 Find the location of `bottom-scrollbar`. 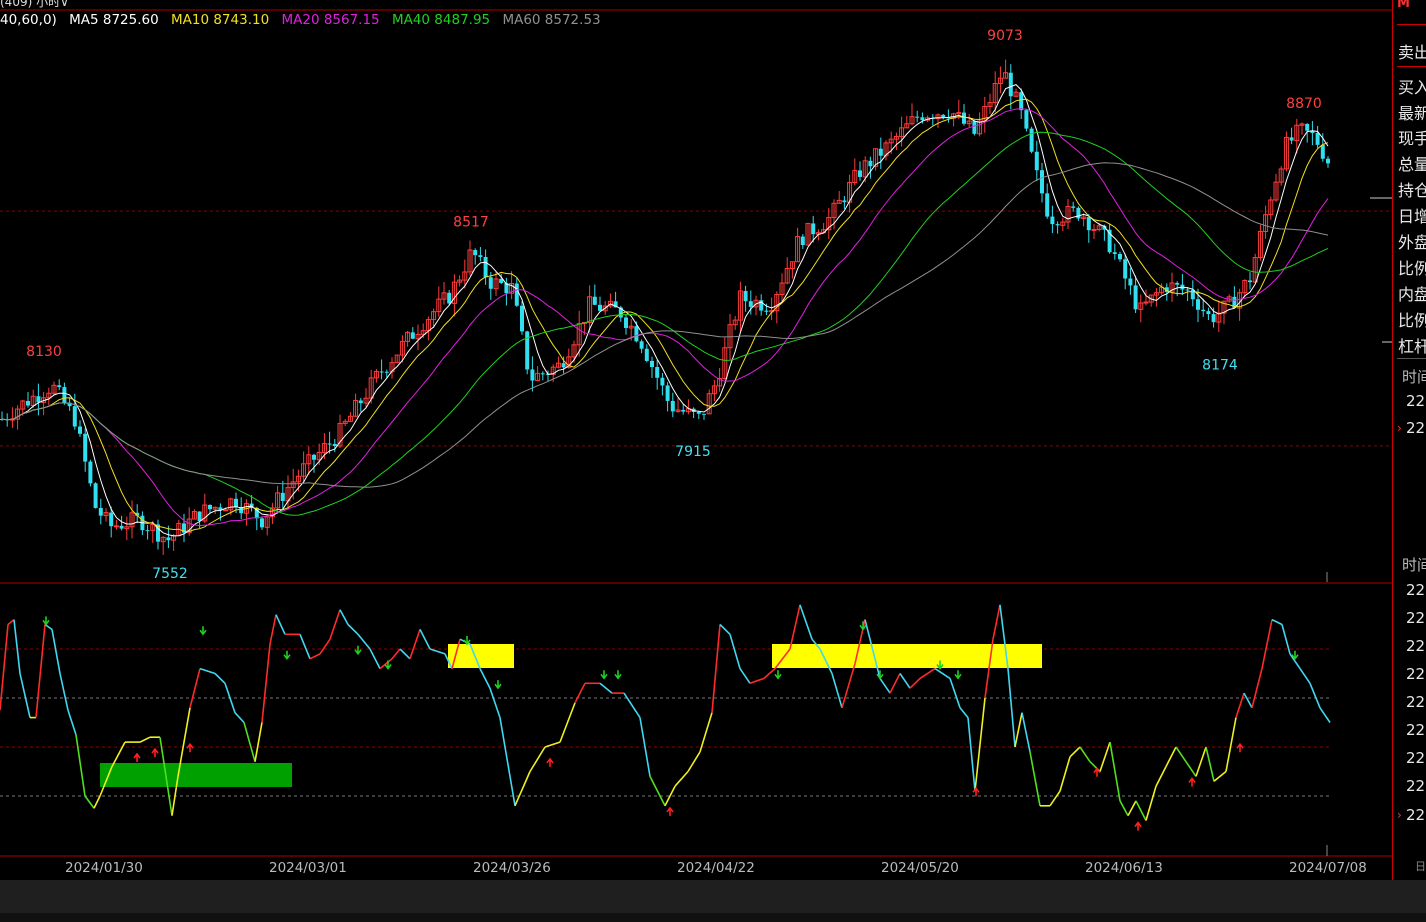

bottom-scrollbar is located at coordinates (713, 917).